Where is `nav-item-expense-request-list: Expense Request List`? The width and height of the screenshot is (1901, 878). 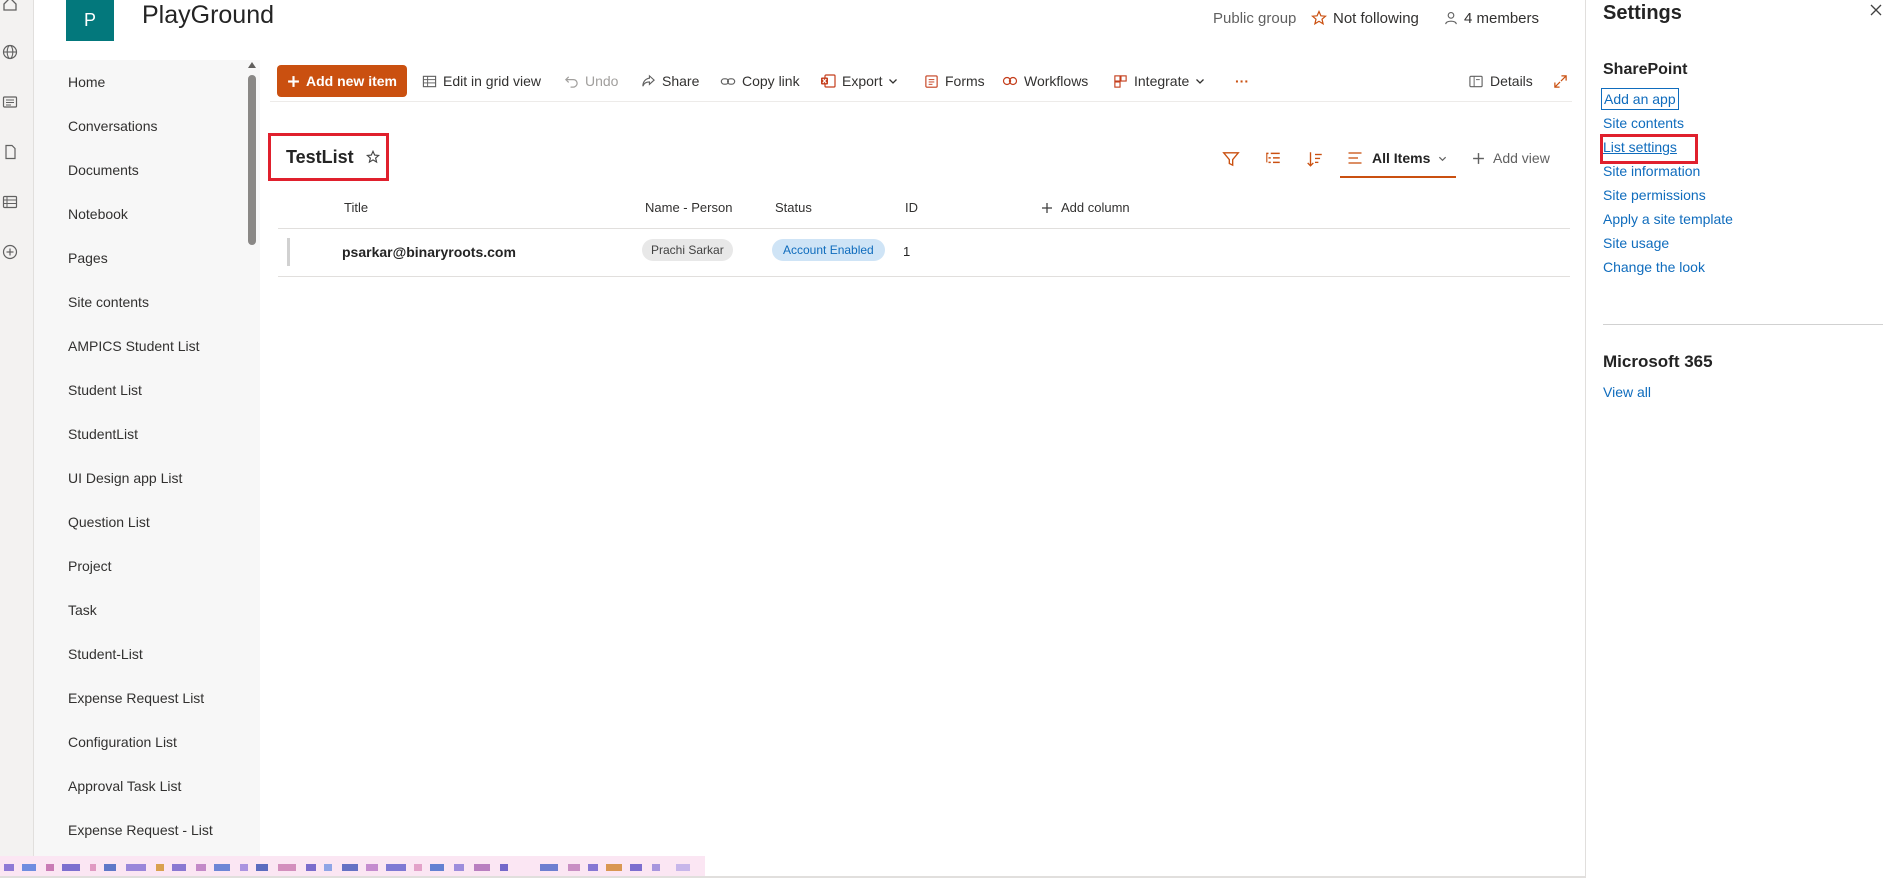 nav-item-expense-request-list: Expense Request List is located at coordinates (136, 698).